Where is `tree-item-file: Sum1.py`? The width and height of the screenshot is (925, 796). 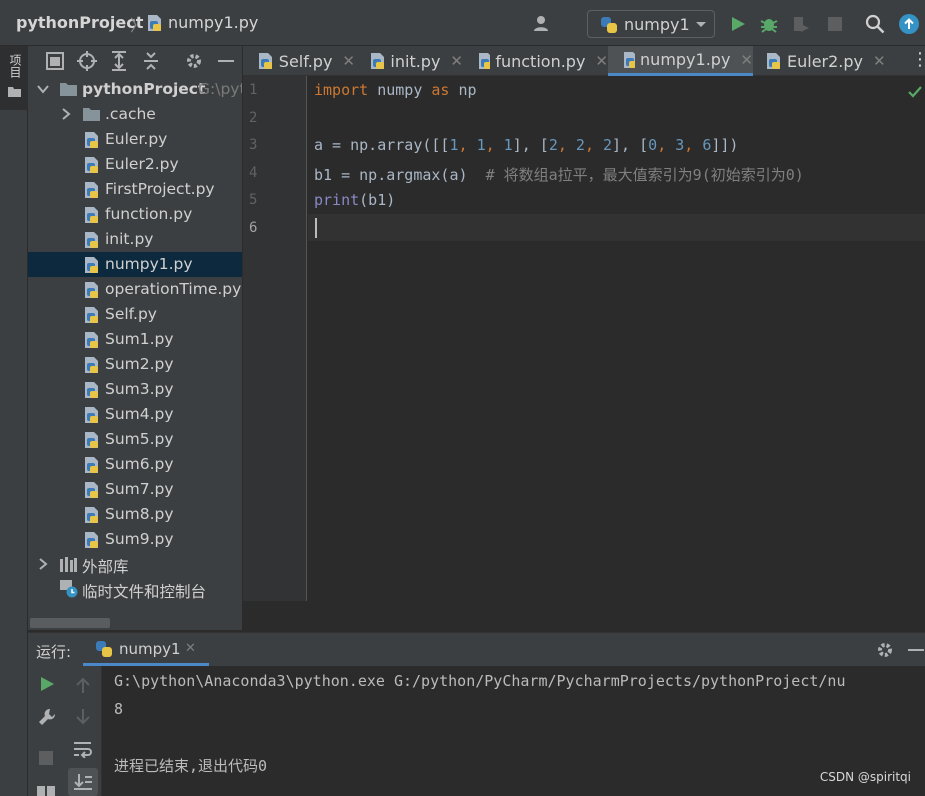 tree-item-file: Sum1.py is located at coordinates (135, 339).